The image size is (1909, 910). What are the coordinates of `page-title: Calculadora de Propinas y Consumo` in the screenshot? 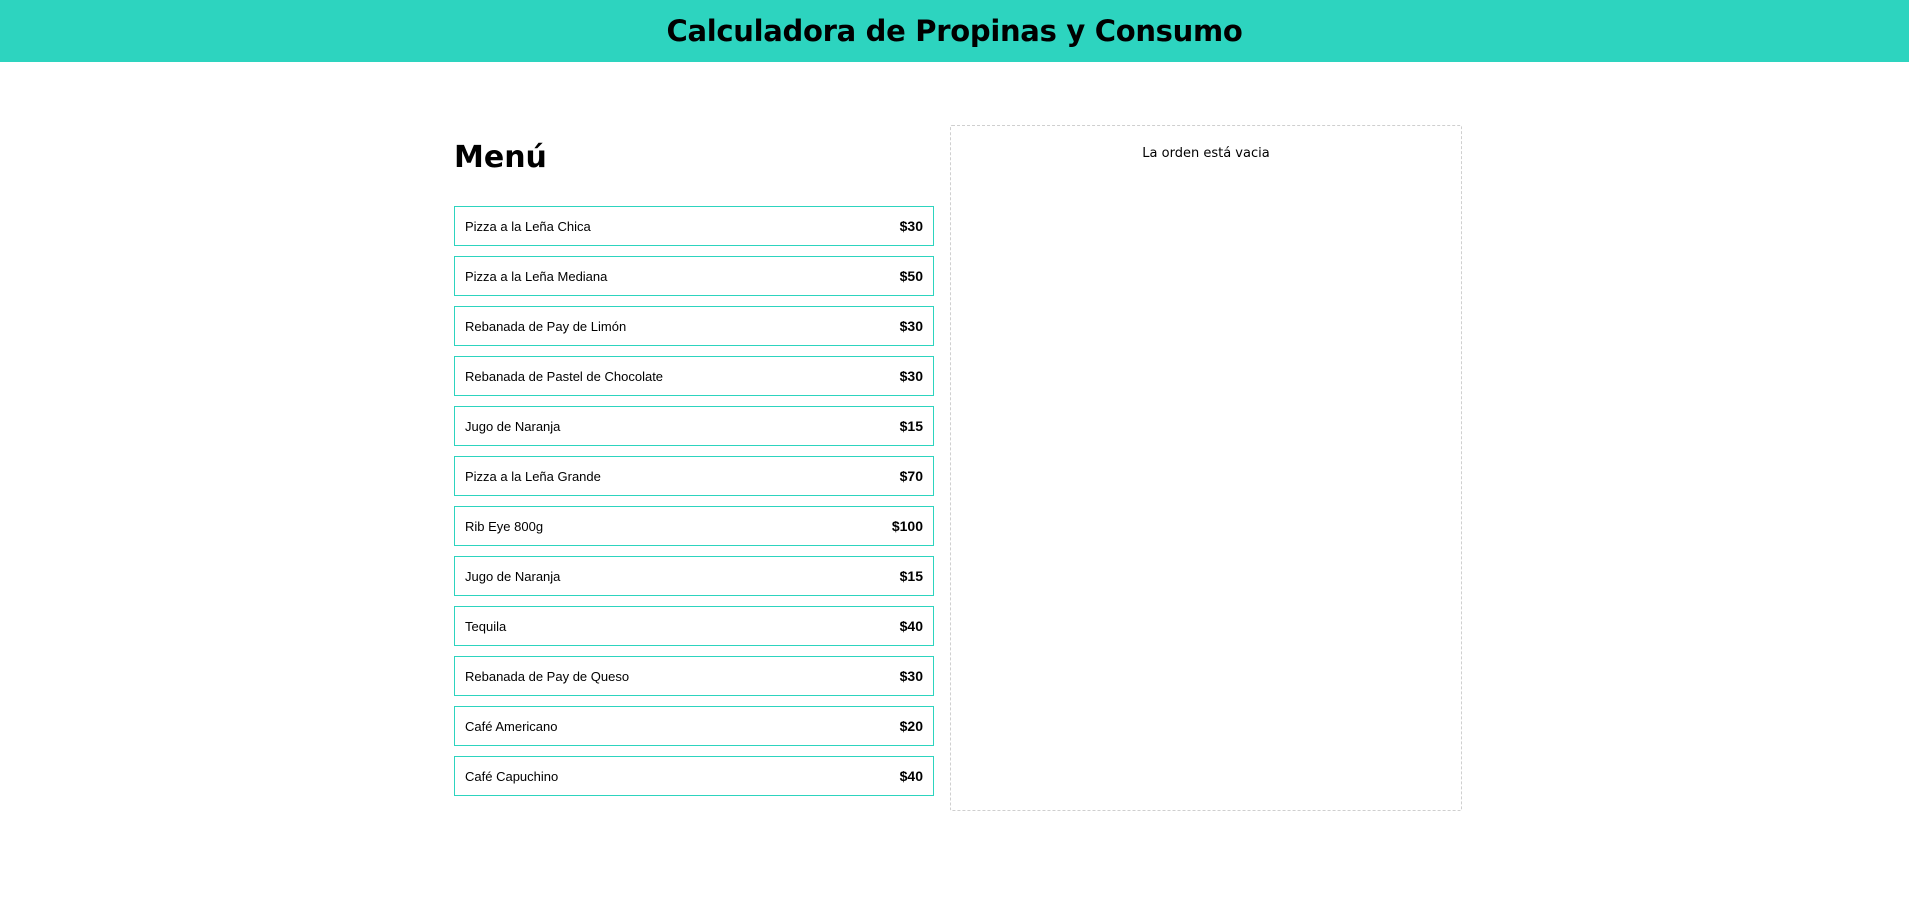 It's located at (954, 31).